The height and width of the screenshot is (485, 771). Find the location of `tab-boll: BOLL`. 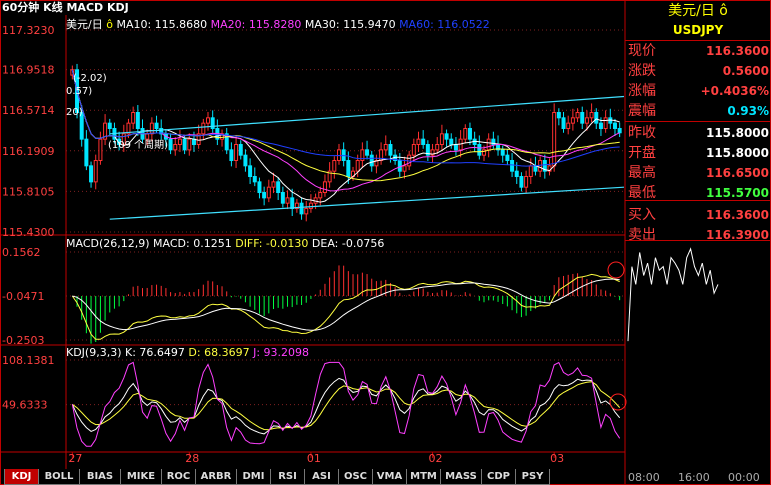

tab-boll: BOLL is located at coordinates (59, 477).